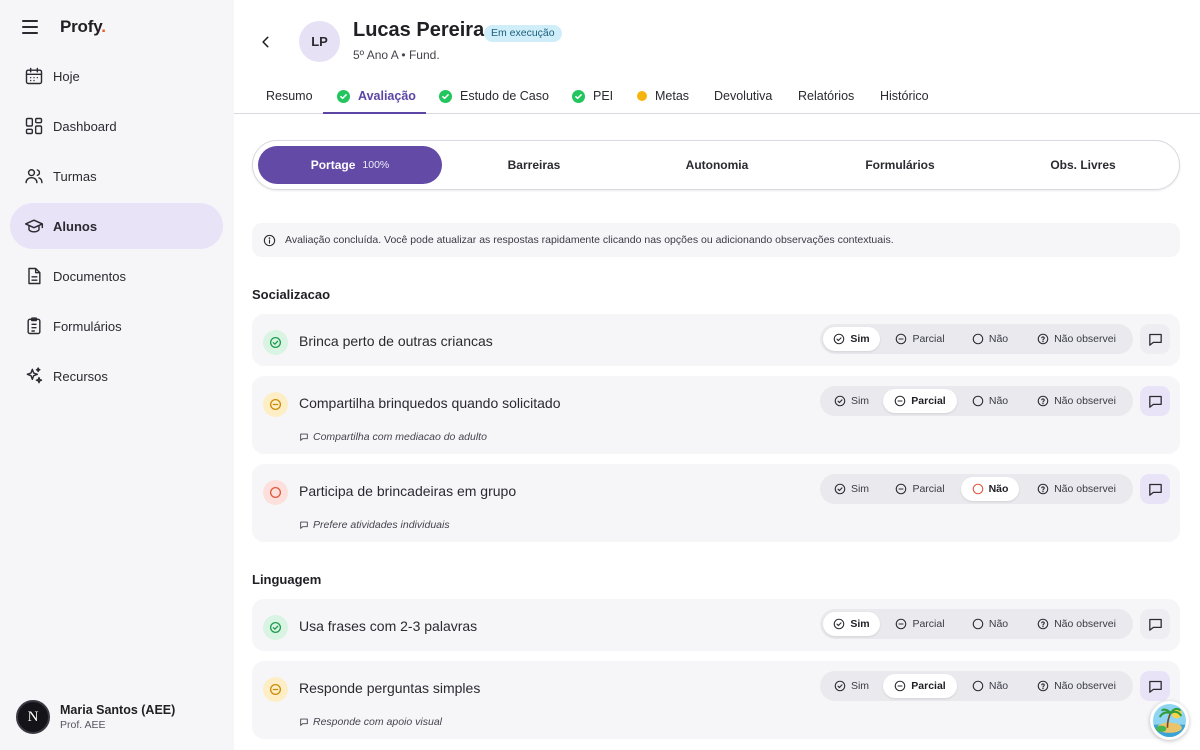  I want to click on check-circle-icon, so click(445, 96).